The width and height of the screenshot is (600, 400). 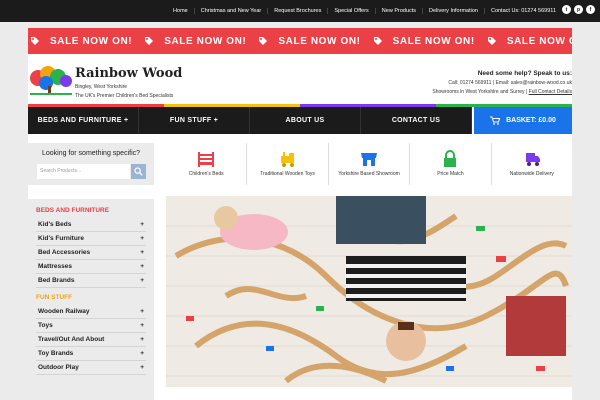 What do you see at coordinates (91, 368) in the screenshot?
I see `sidebar-item-outdoor-play: Outdoor Play +` at bounding box center [91, 368].